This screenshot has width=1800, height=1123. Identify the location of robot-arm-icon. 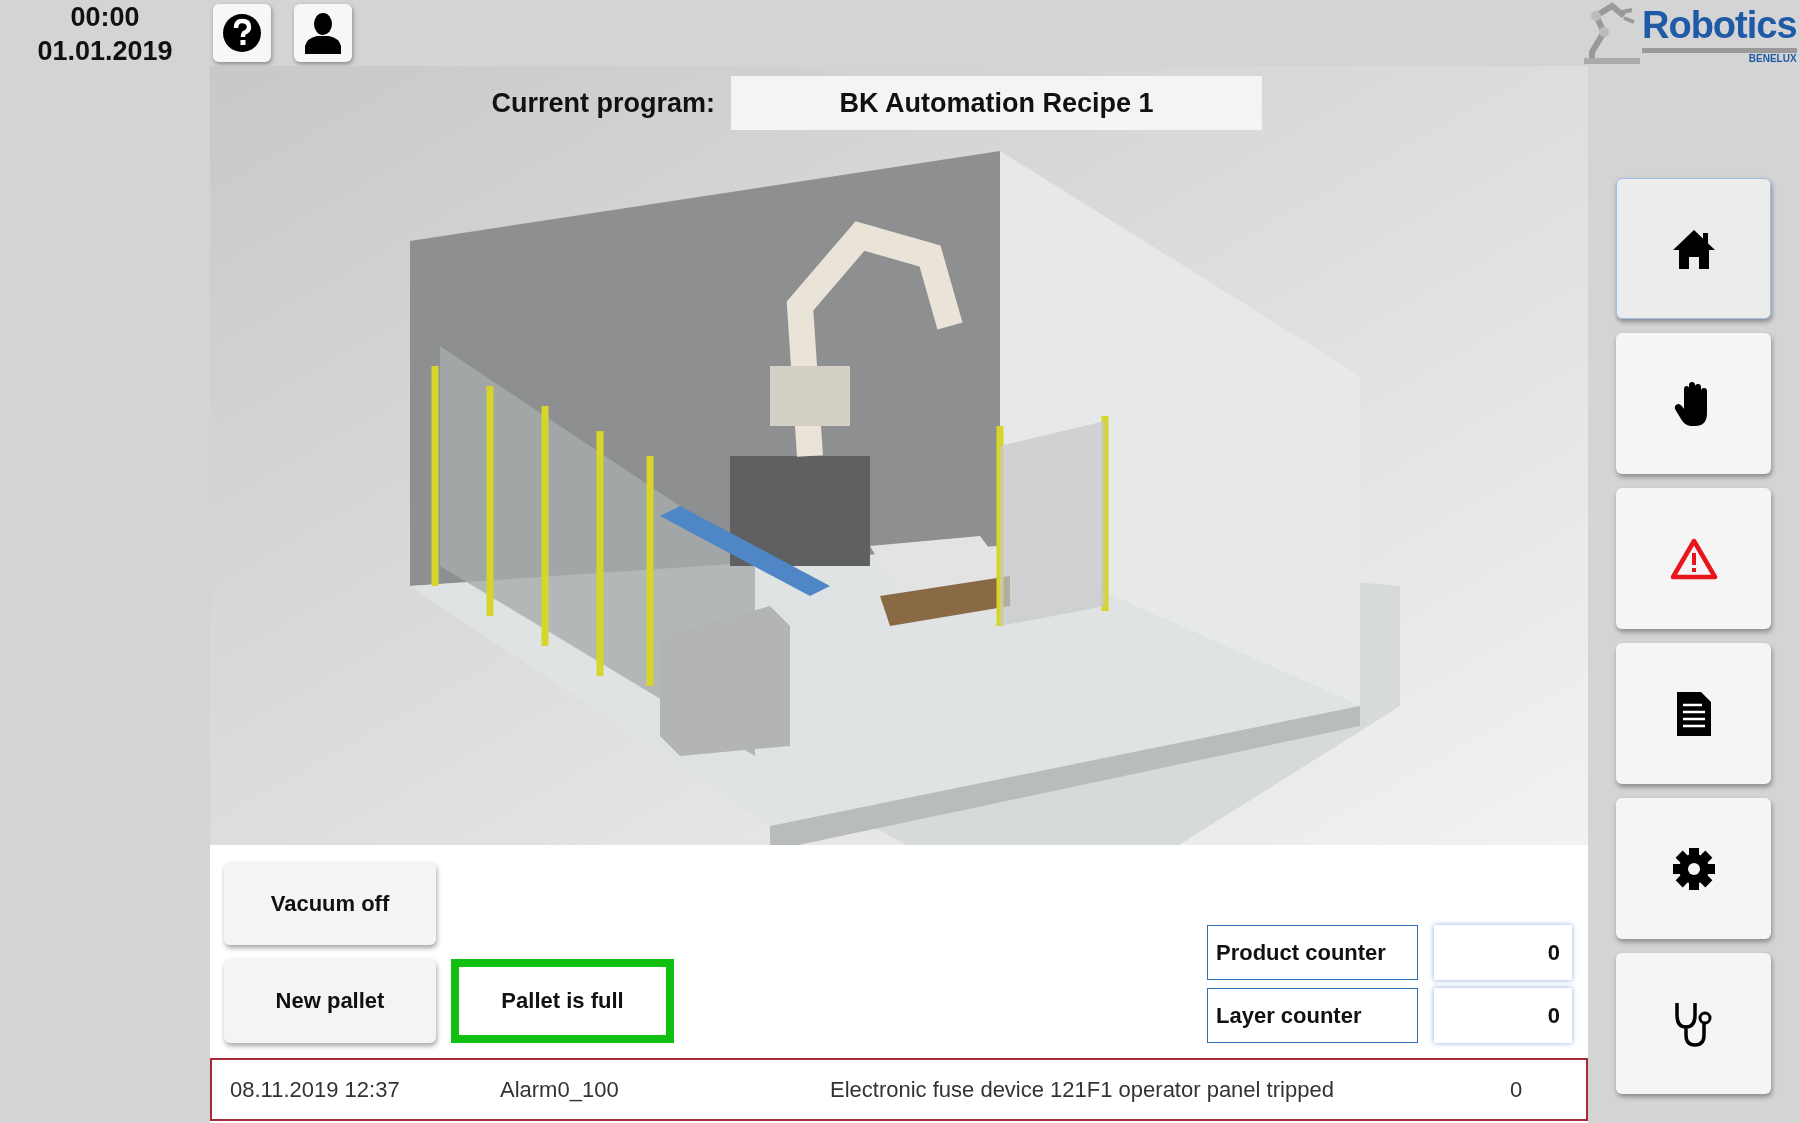
(1612, 33).